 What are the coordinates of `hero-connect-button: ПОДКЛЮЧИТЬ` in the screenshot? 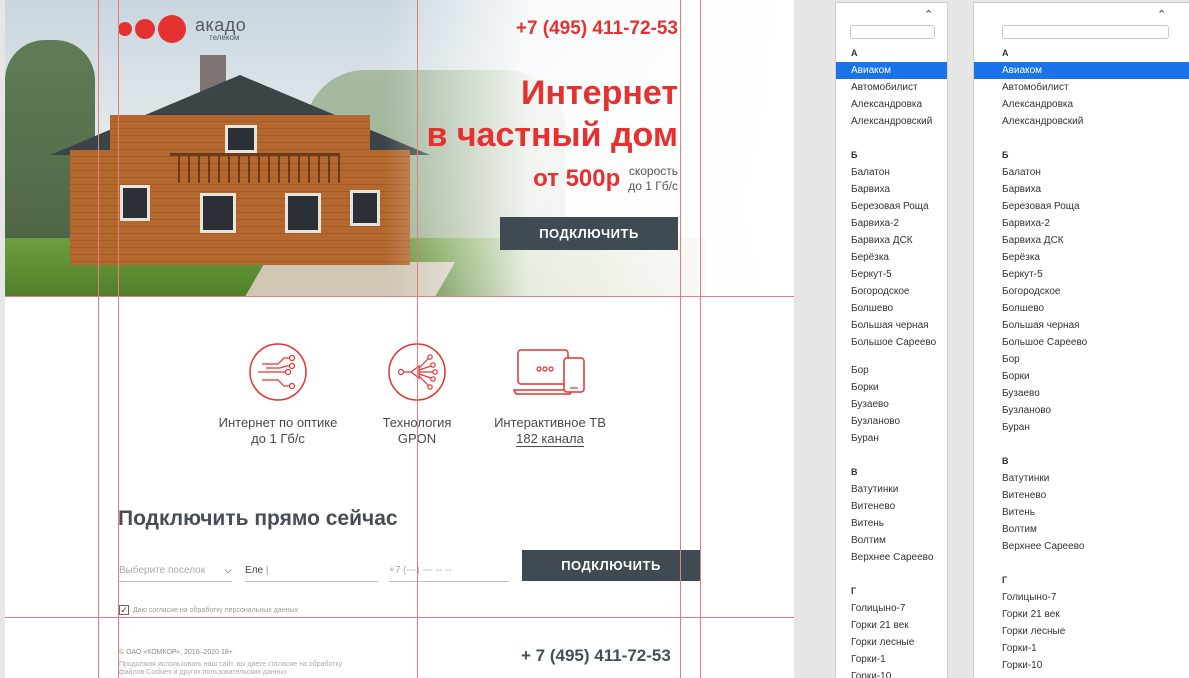 It's located at (589, 233).